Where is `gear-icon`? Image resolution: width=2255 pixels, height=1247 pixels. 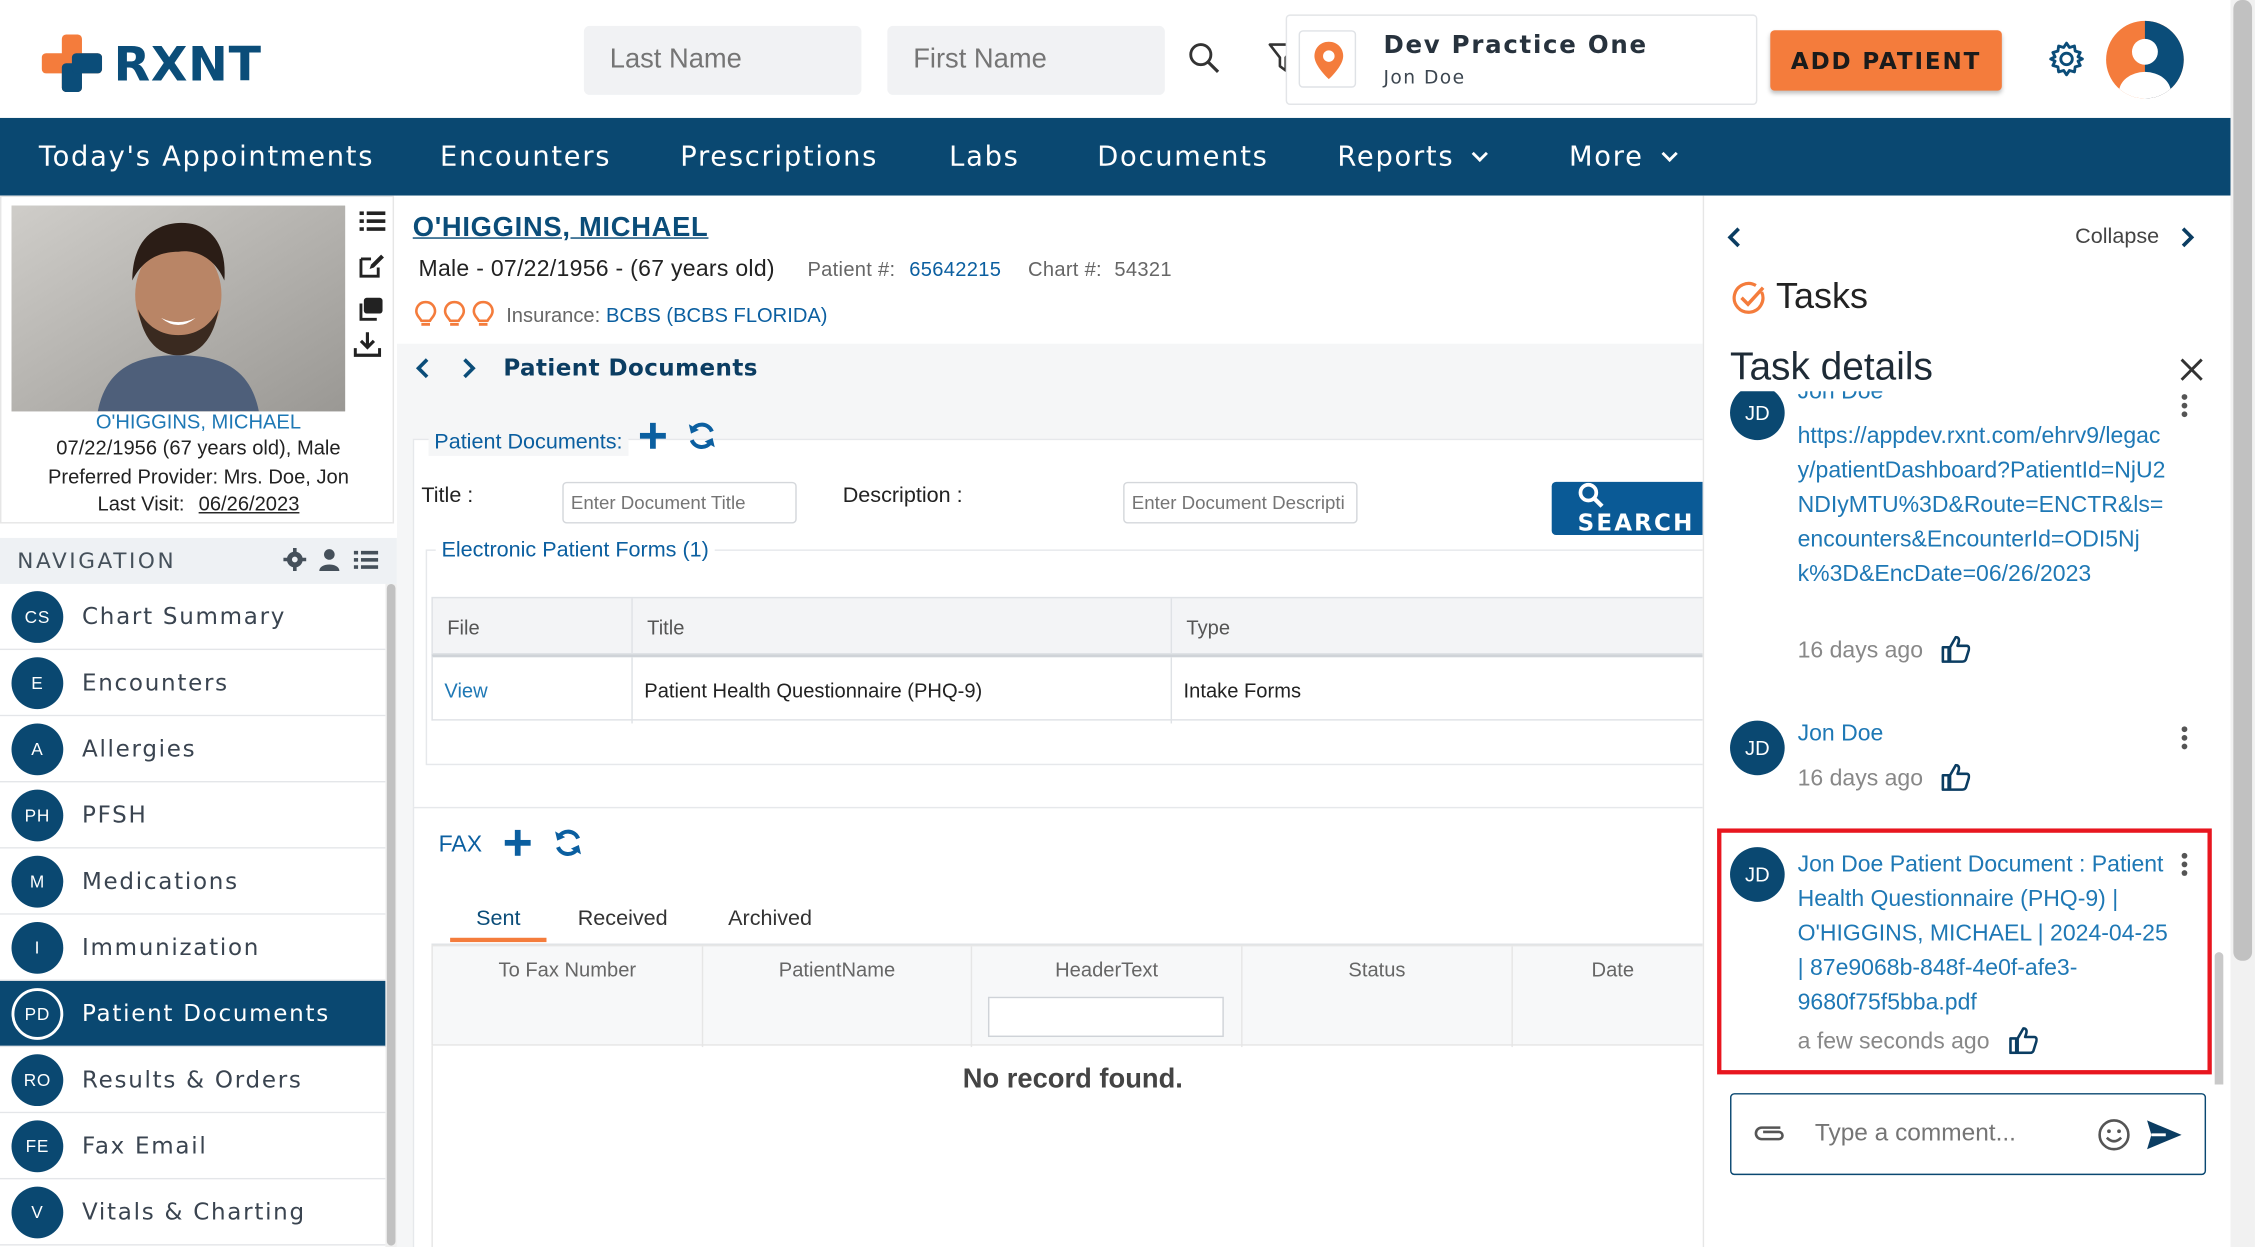 gear-icon is located at coordinates (2066, 58).